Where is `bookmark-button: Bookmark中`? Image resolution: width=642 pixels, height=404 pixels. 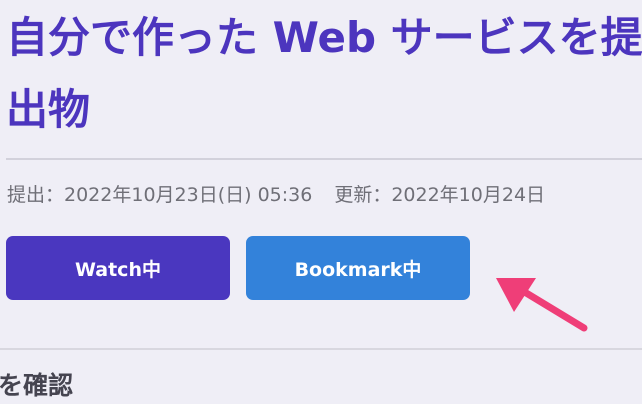
bookmark-button: Bookmark中 is located at coordinates (358, 268).